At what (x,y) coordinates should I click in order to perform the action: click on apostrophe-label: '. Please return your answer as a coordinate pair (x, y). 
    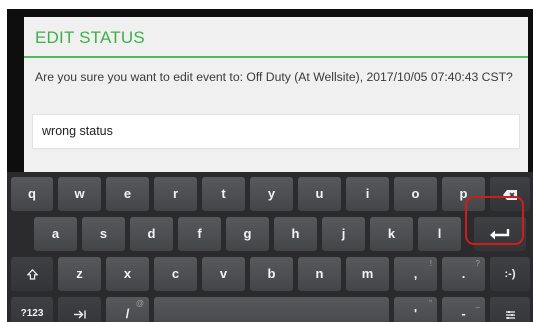
    Looking at the image, I should click on (415, 313).